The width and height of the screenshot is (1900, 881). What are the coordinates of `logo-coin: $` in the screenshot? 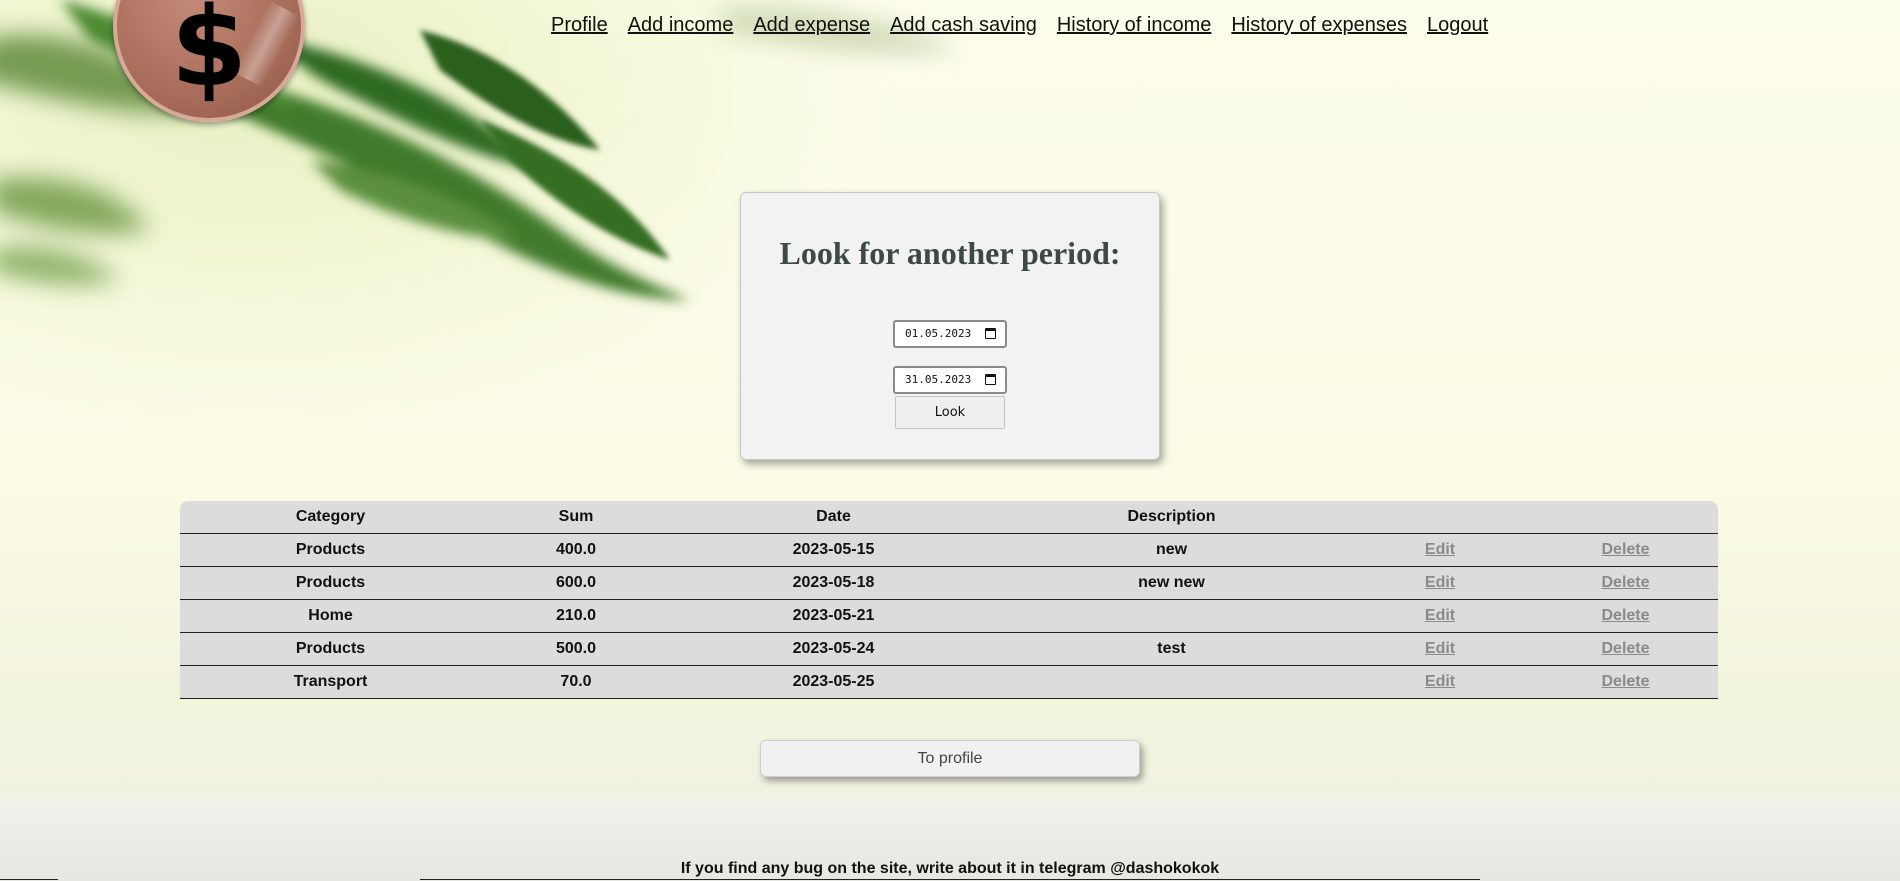 It's located at (209, 61).